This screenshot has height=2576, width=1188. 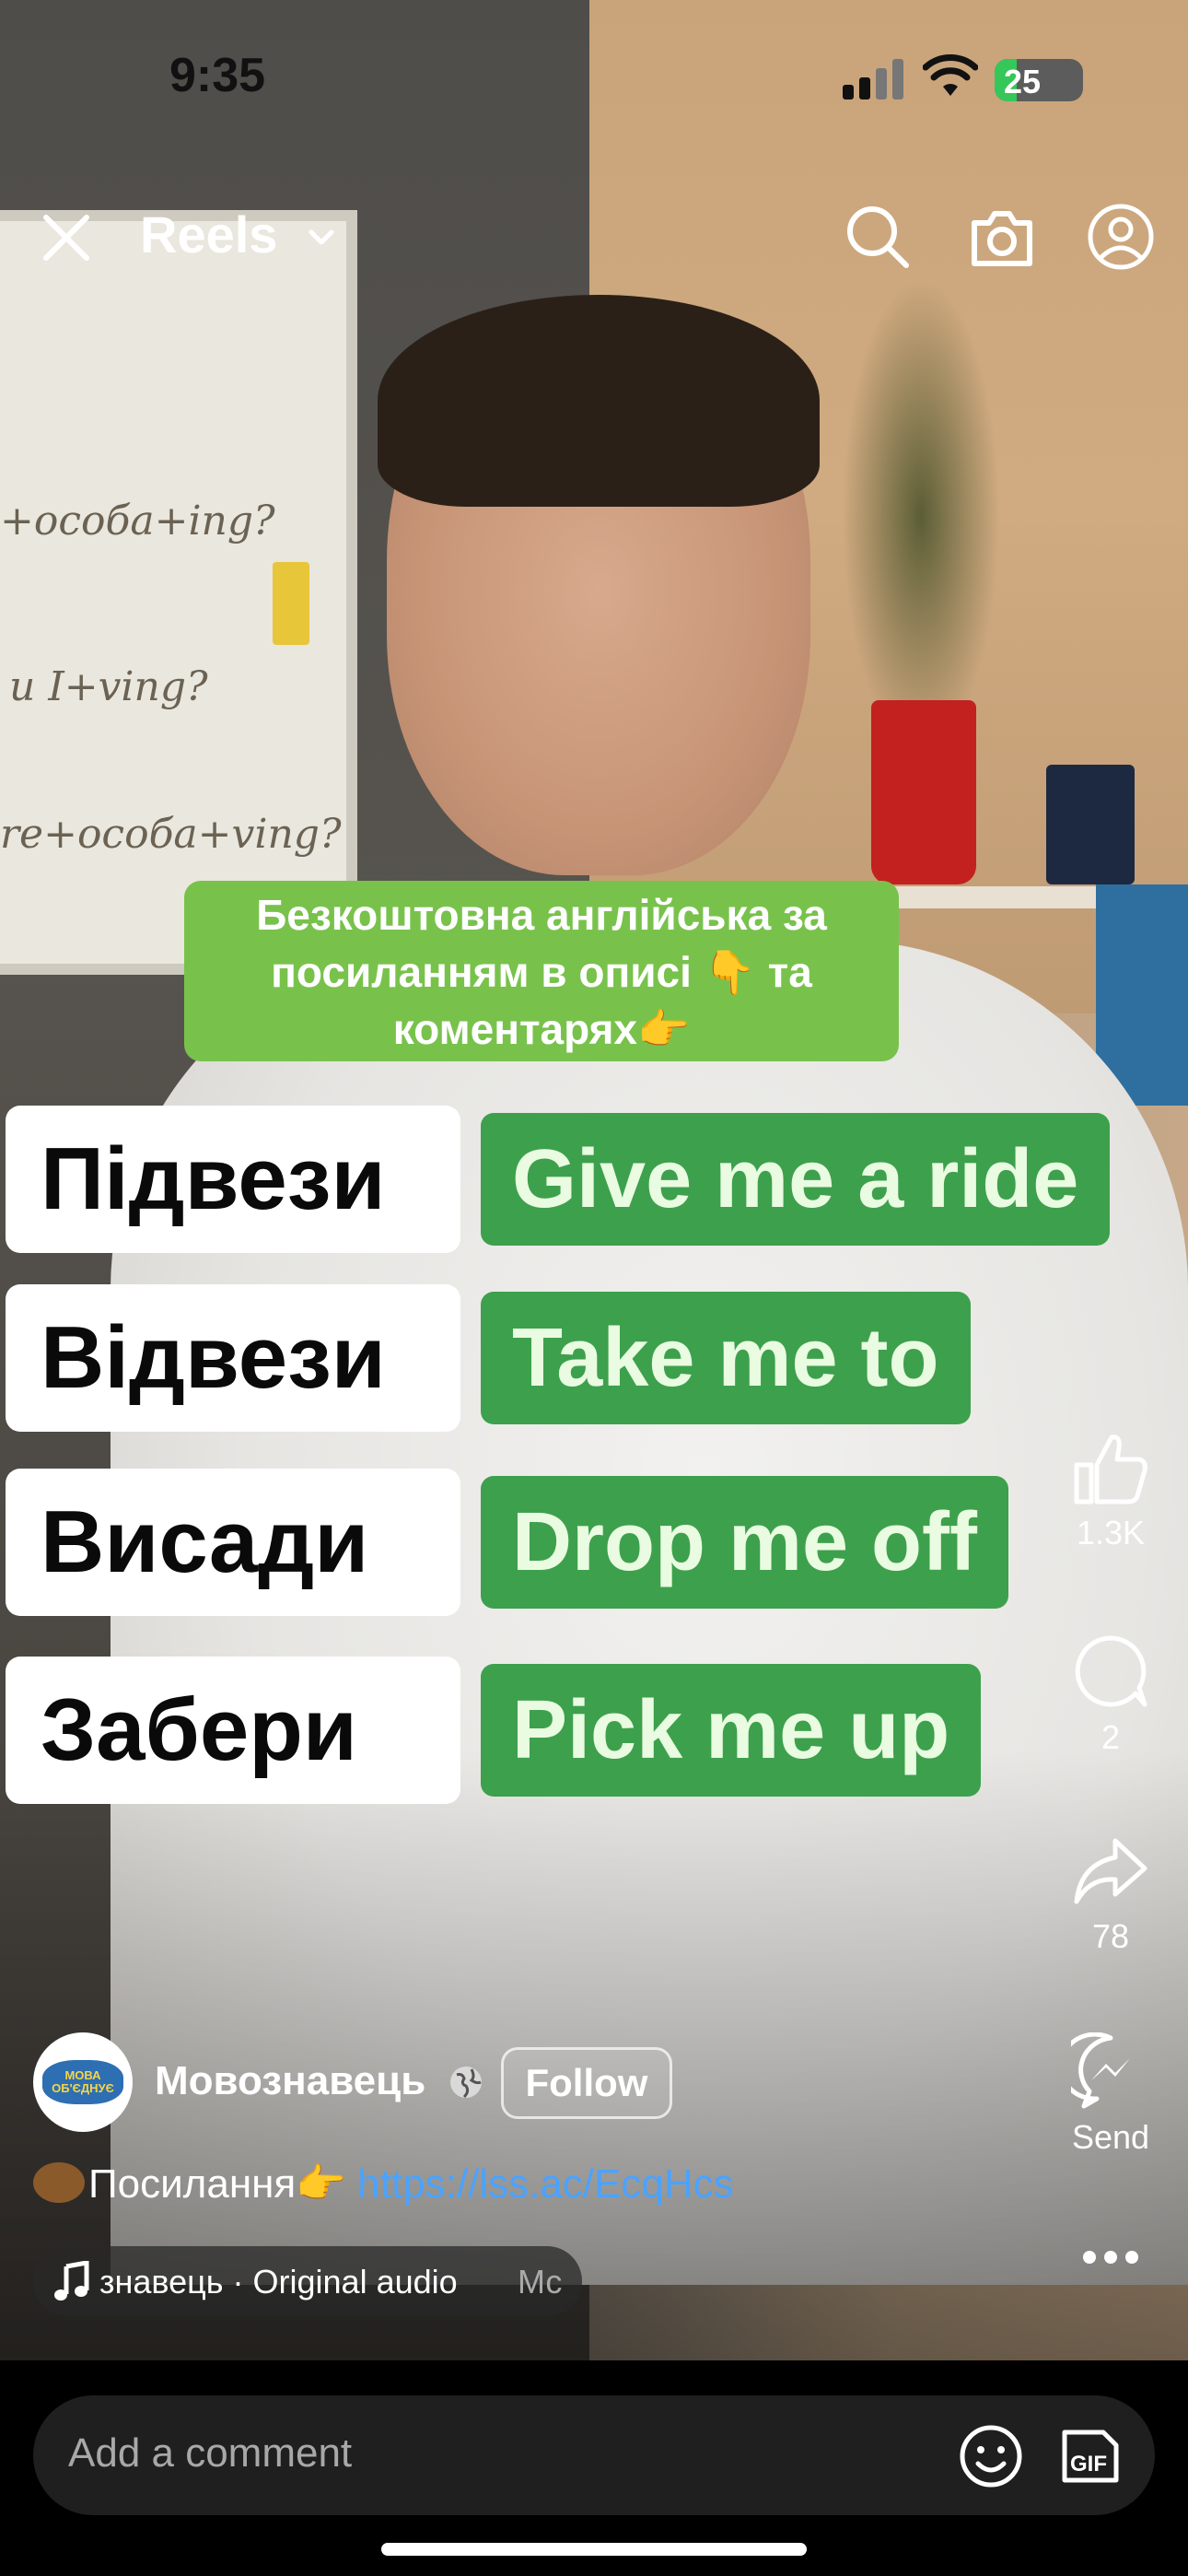 What do you see at coordinates (540, 2282) in the screenshot?
I see `audio-title-continued: Мс` at bounding box center [540, 2282].